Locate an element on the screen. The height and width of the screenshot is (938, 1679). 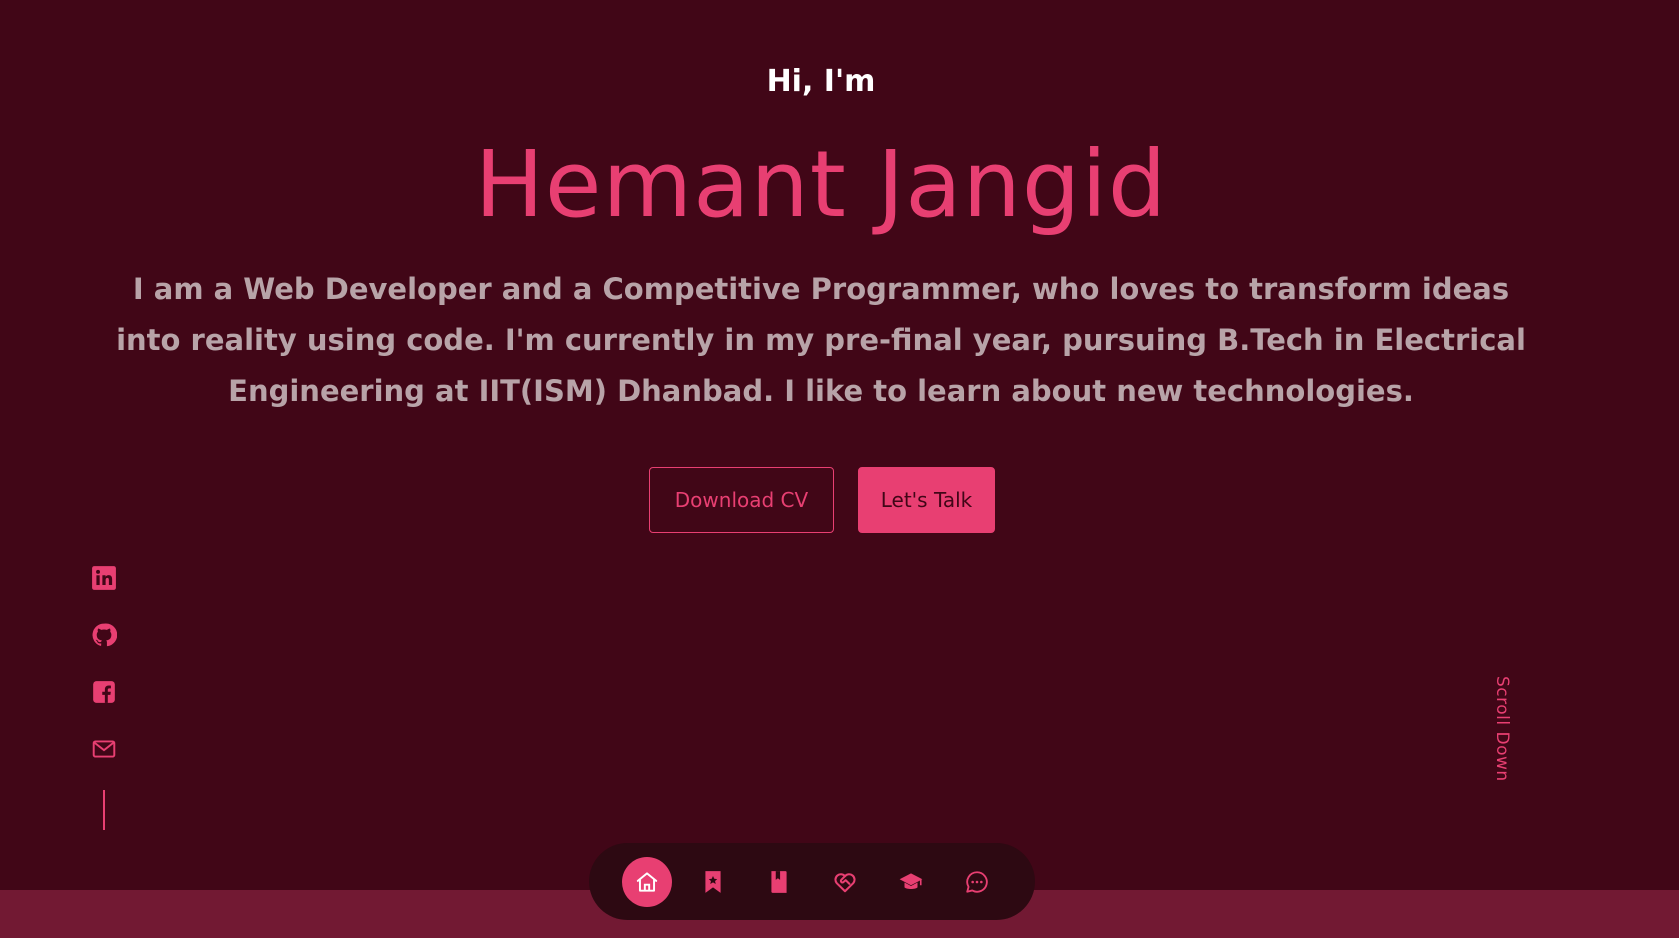
social-links is located at coordinates (104, 679).